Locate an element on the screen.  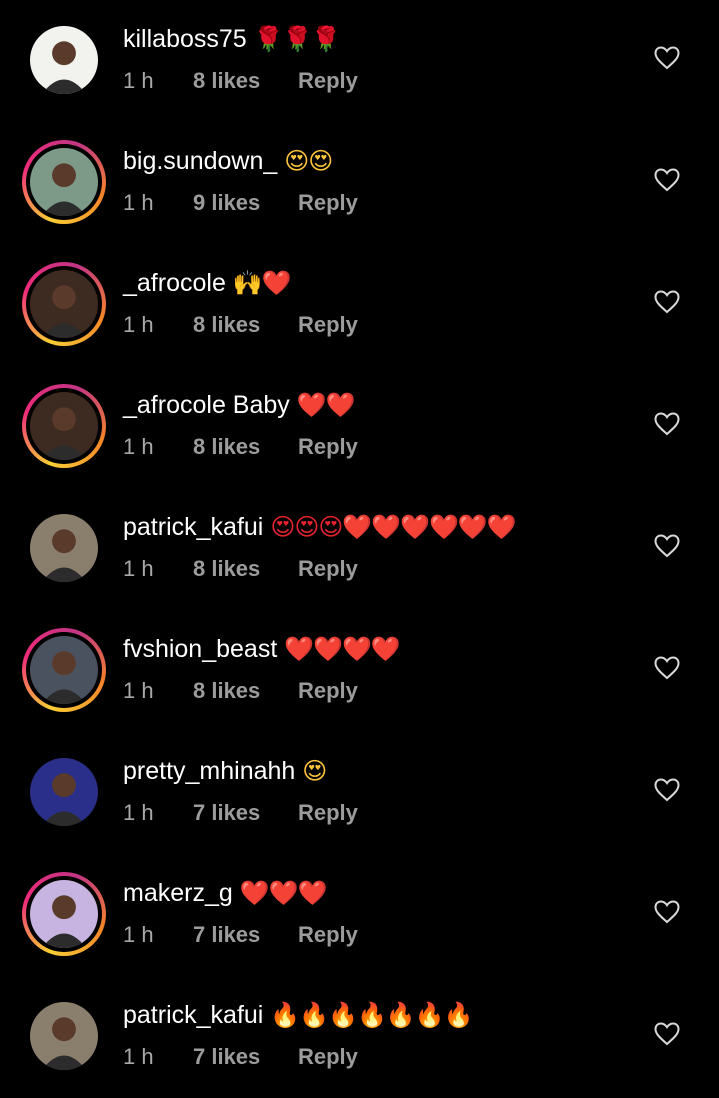
comment-text: pretty_mhinahh 😍 is located at coordinates (225, 771).